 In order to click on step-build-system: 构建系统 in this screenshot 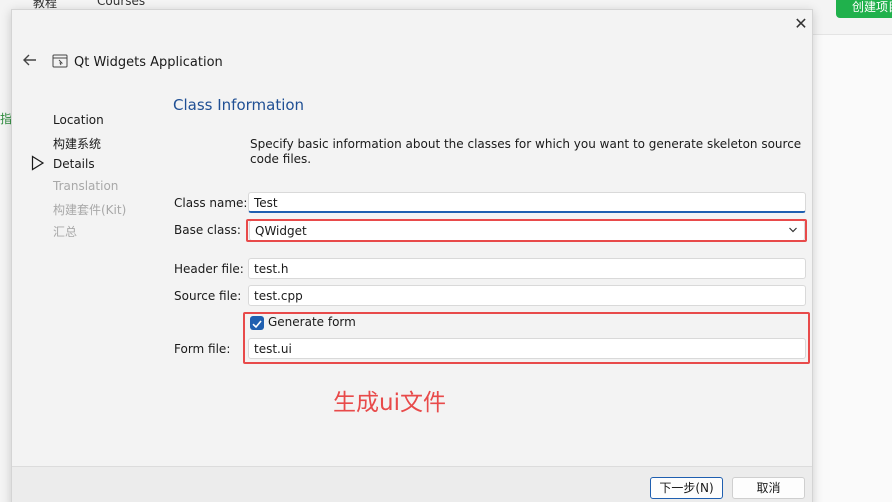, I will do `click(77, 144)`.